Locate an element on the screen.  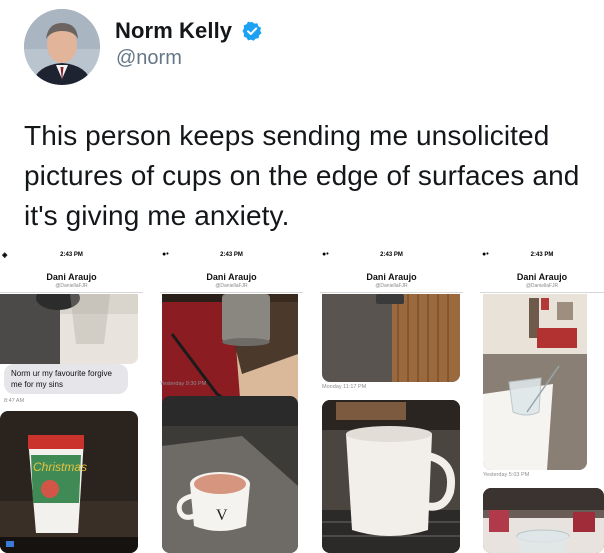
cup-label-text: Christmas is located at coordinates (60, 467).